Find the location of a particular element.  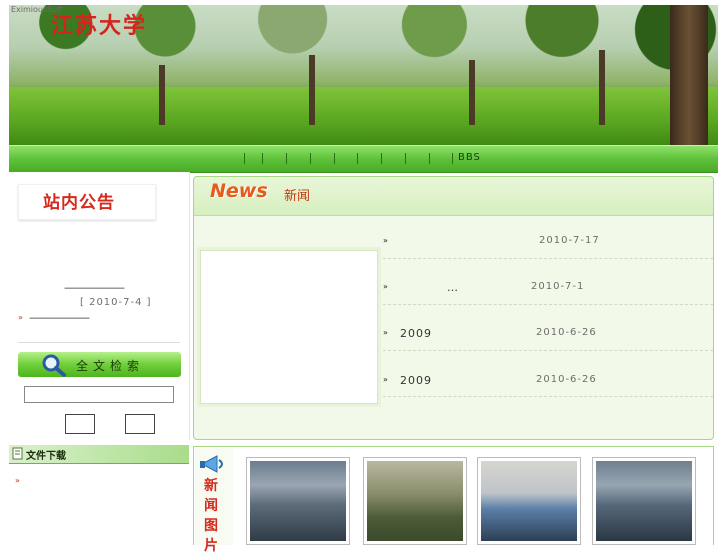

photo-section-label: 新闻图片 is located at coordinates (211, 516).